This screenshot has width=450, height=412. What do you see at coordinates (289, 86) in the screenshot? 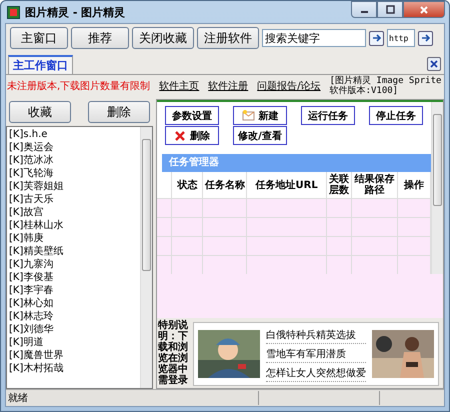
I see `link: 问题报告/论坛` at bounding box center [289, 86].